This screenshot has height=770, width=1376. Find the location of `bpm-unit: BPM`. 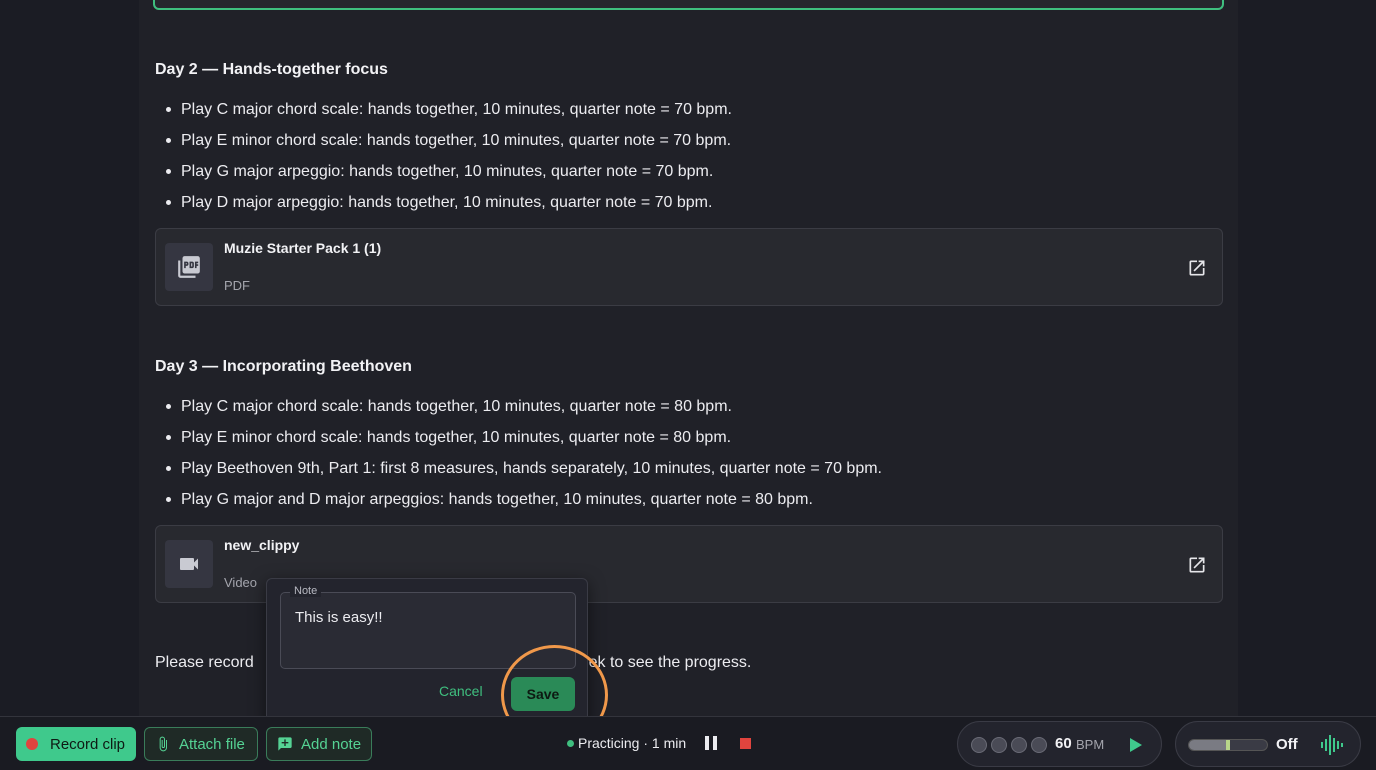

bpm-unit: BPM is located at coordinates (1090, 744).